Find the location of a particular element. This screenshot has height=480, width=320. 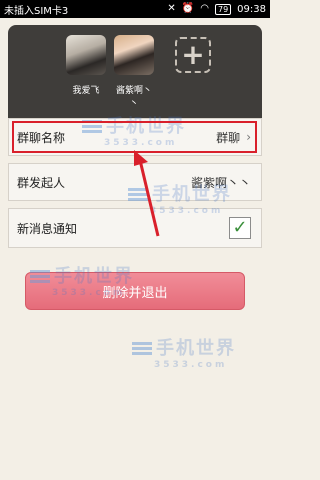

member-name: 我爱飞 is located at coordinates (86, 91).